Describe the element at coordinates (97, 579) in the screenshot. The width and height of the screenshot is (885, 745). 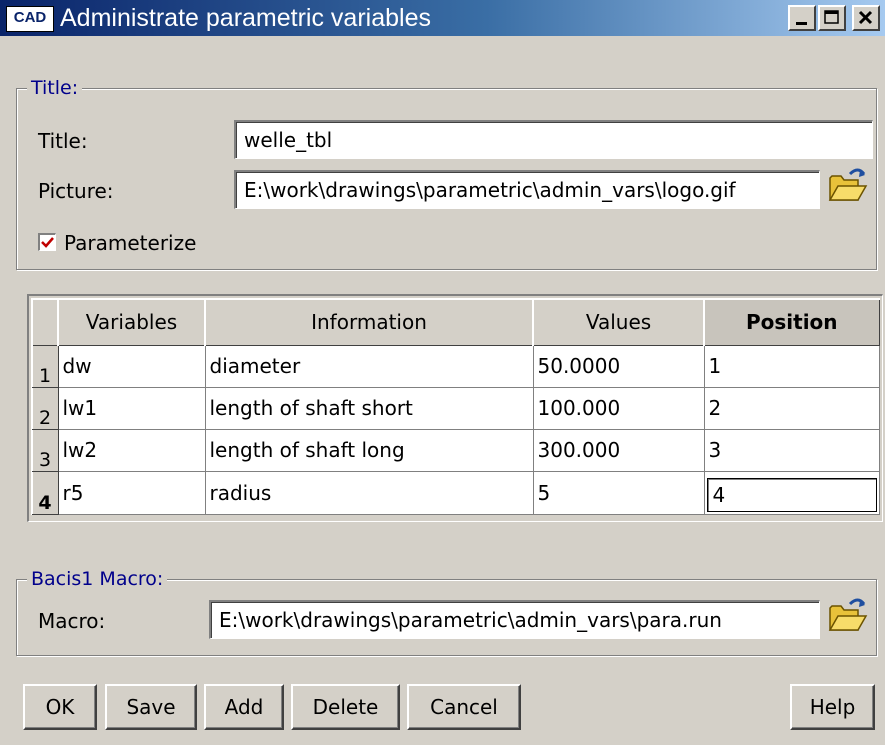
I see `macro-group-legend: Bacis1 Macro:` at that location.